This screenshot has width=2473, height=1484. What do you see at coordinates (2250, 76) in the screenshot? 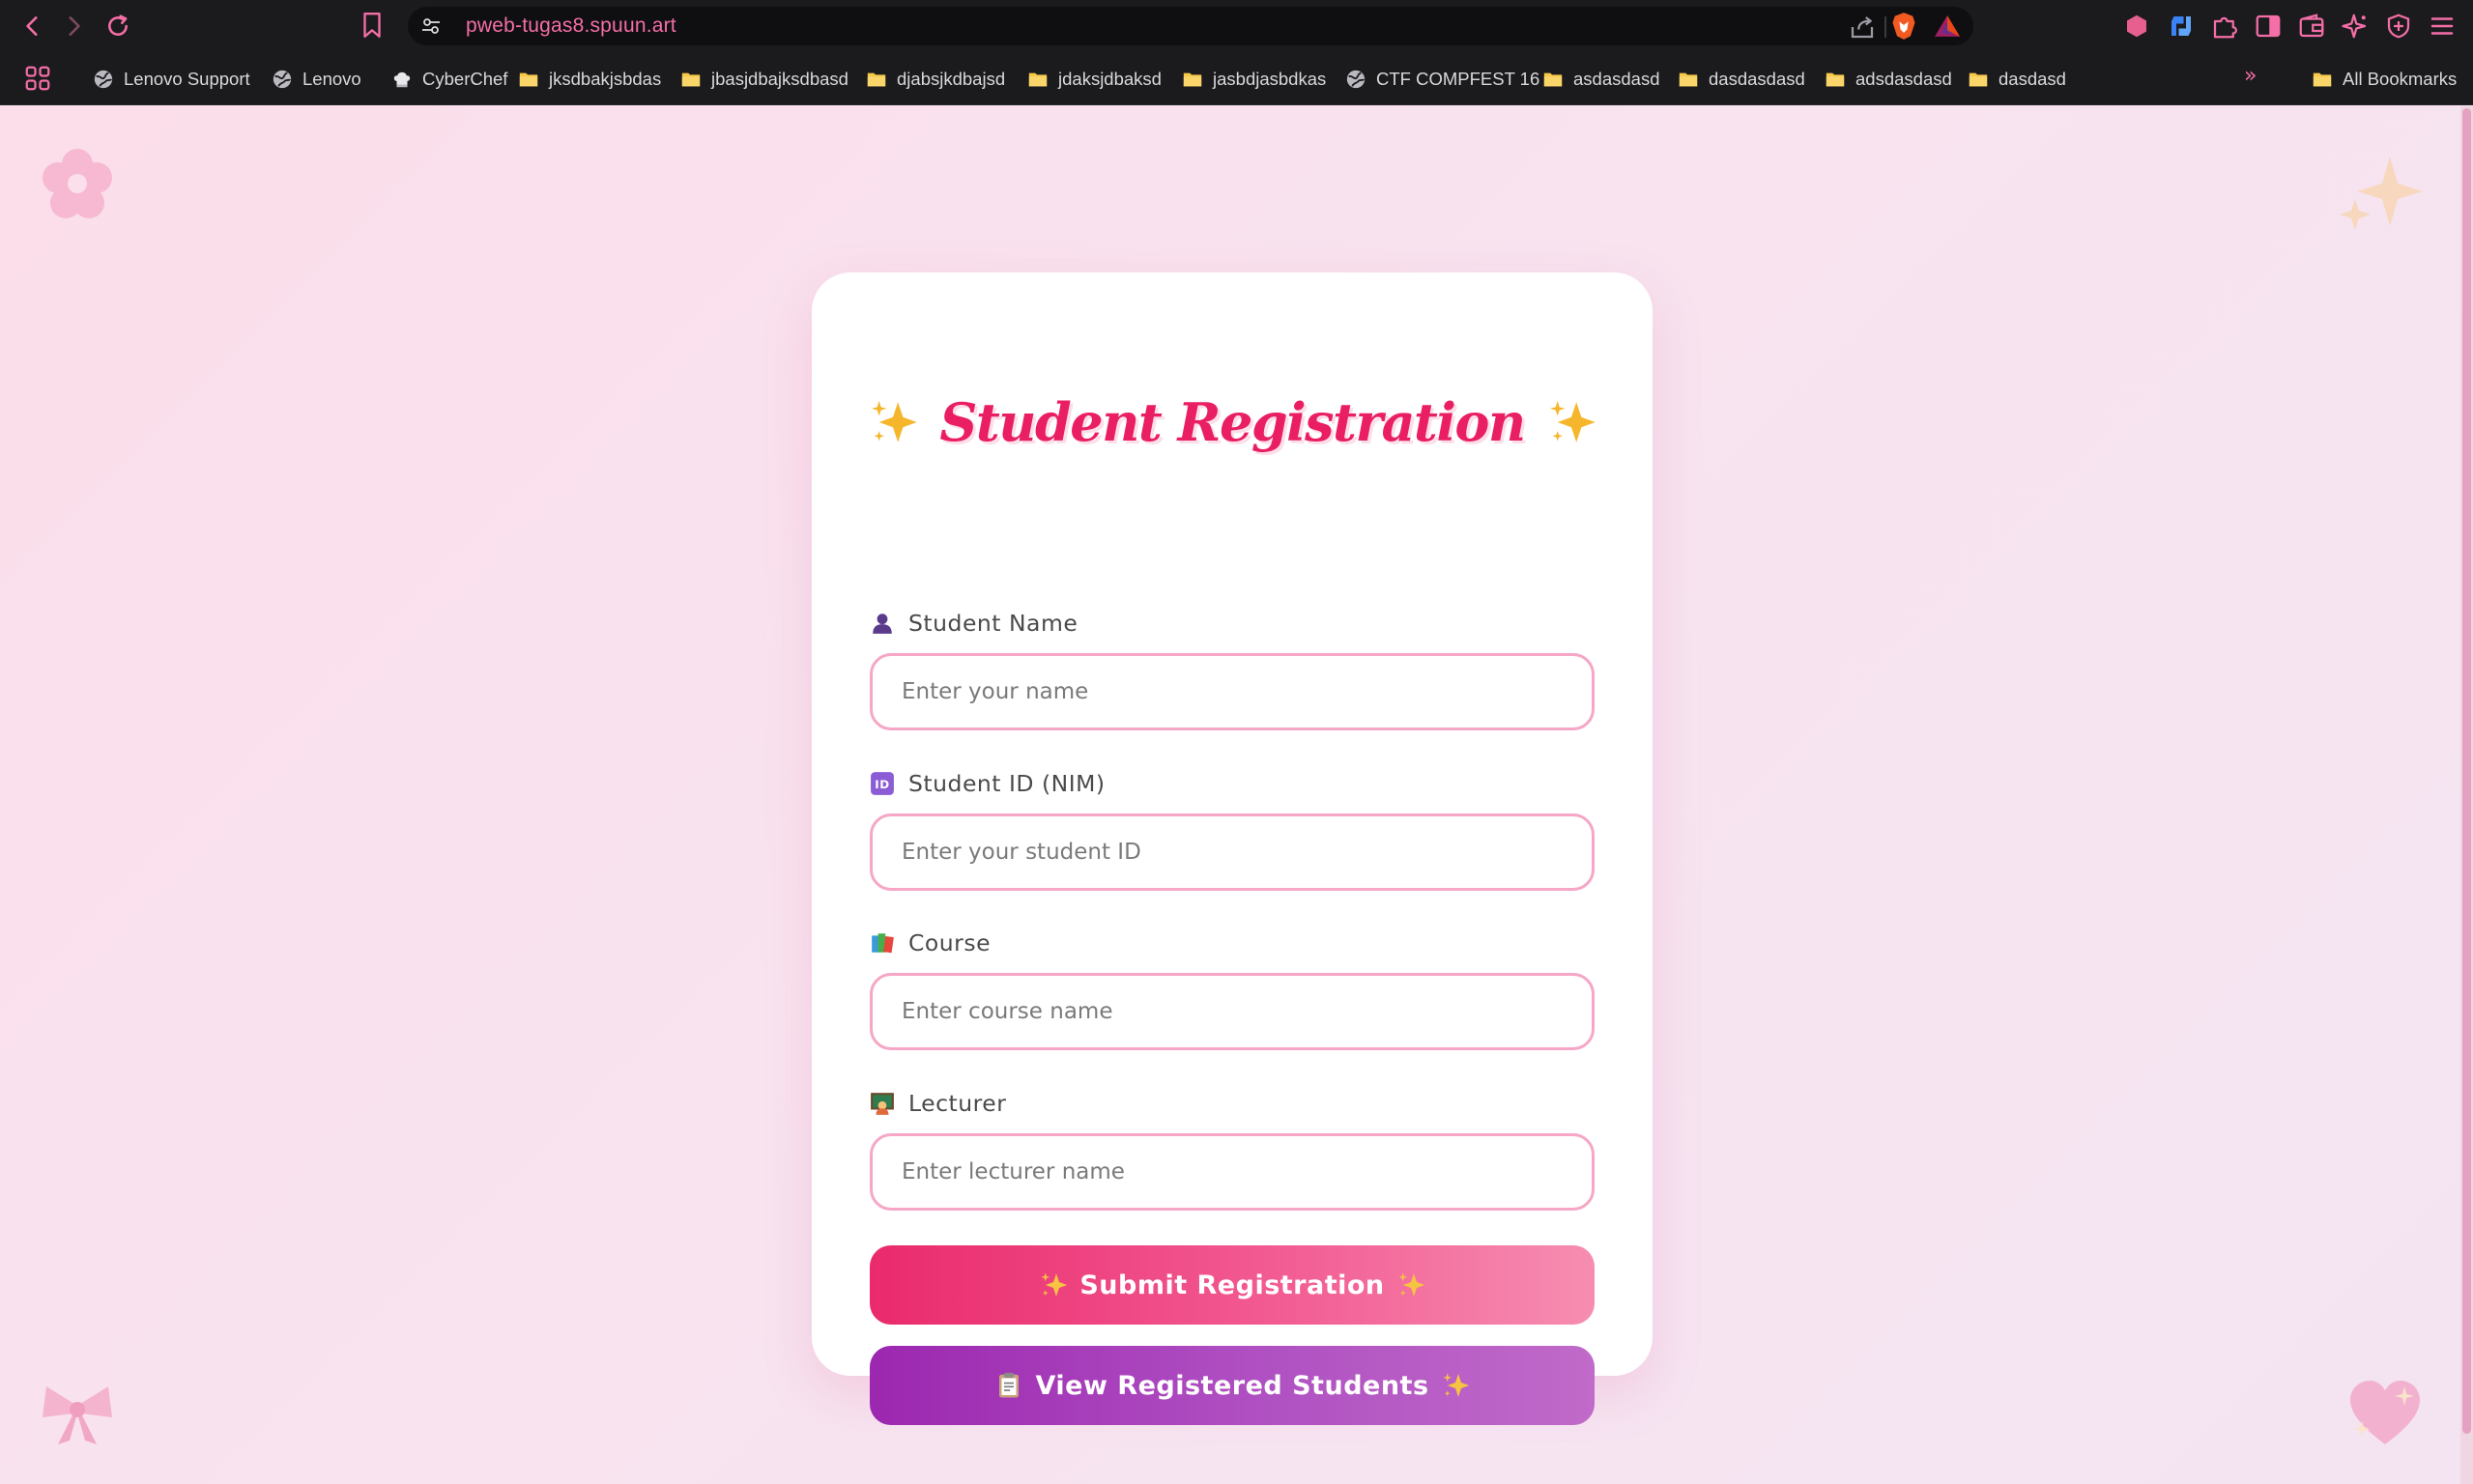
I see `more-bookmarks-button: »` at bounding box center [2250, 76].